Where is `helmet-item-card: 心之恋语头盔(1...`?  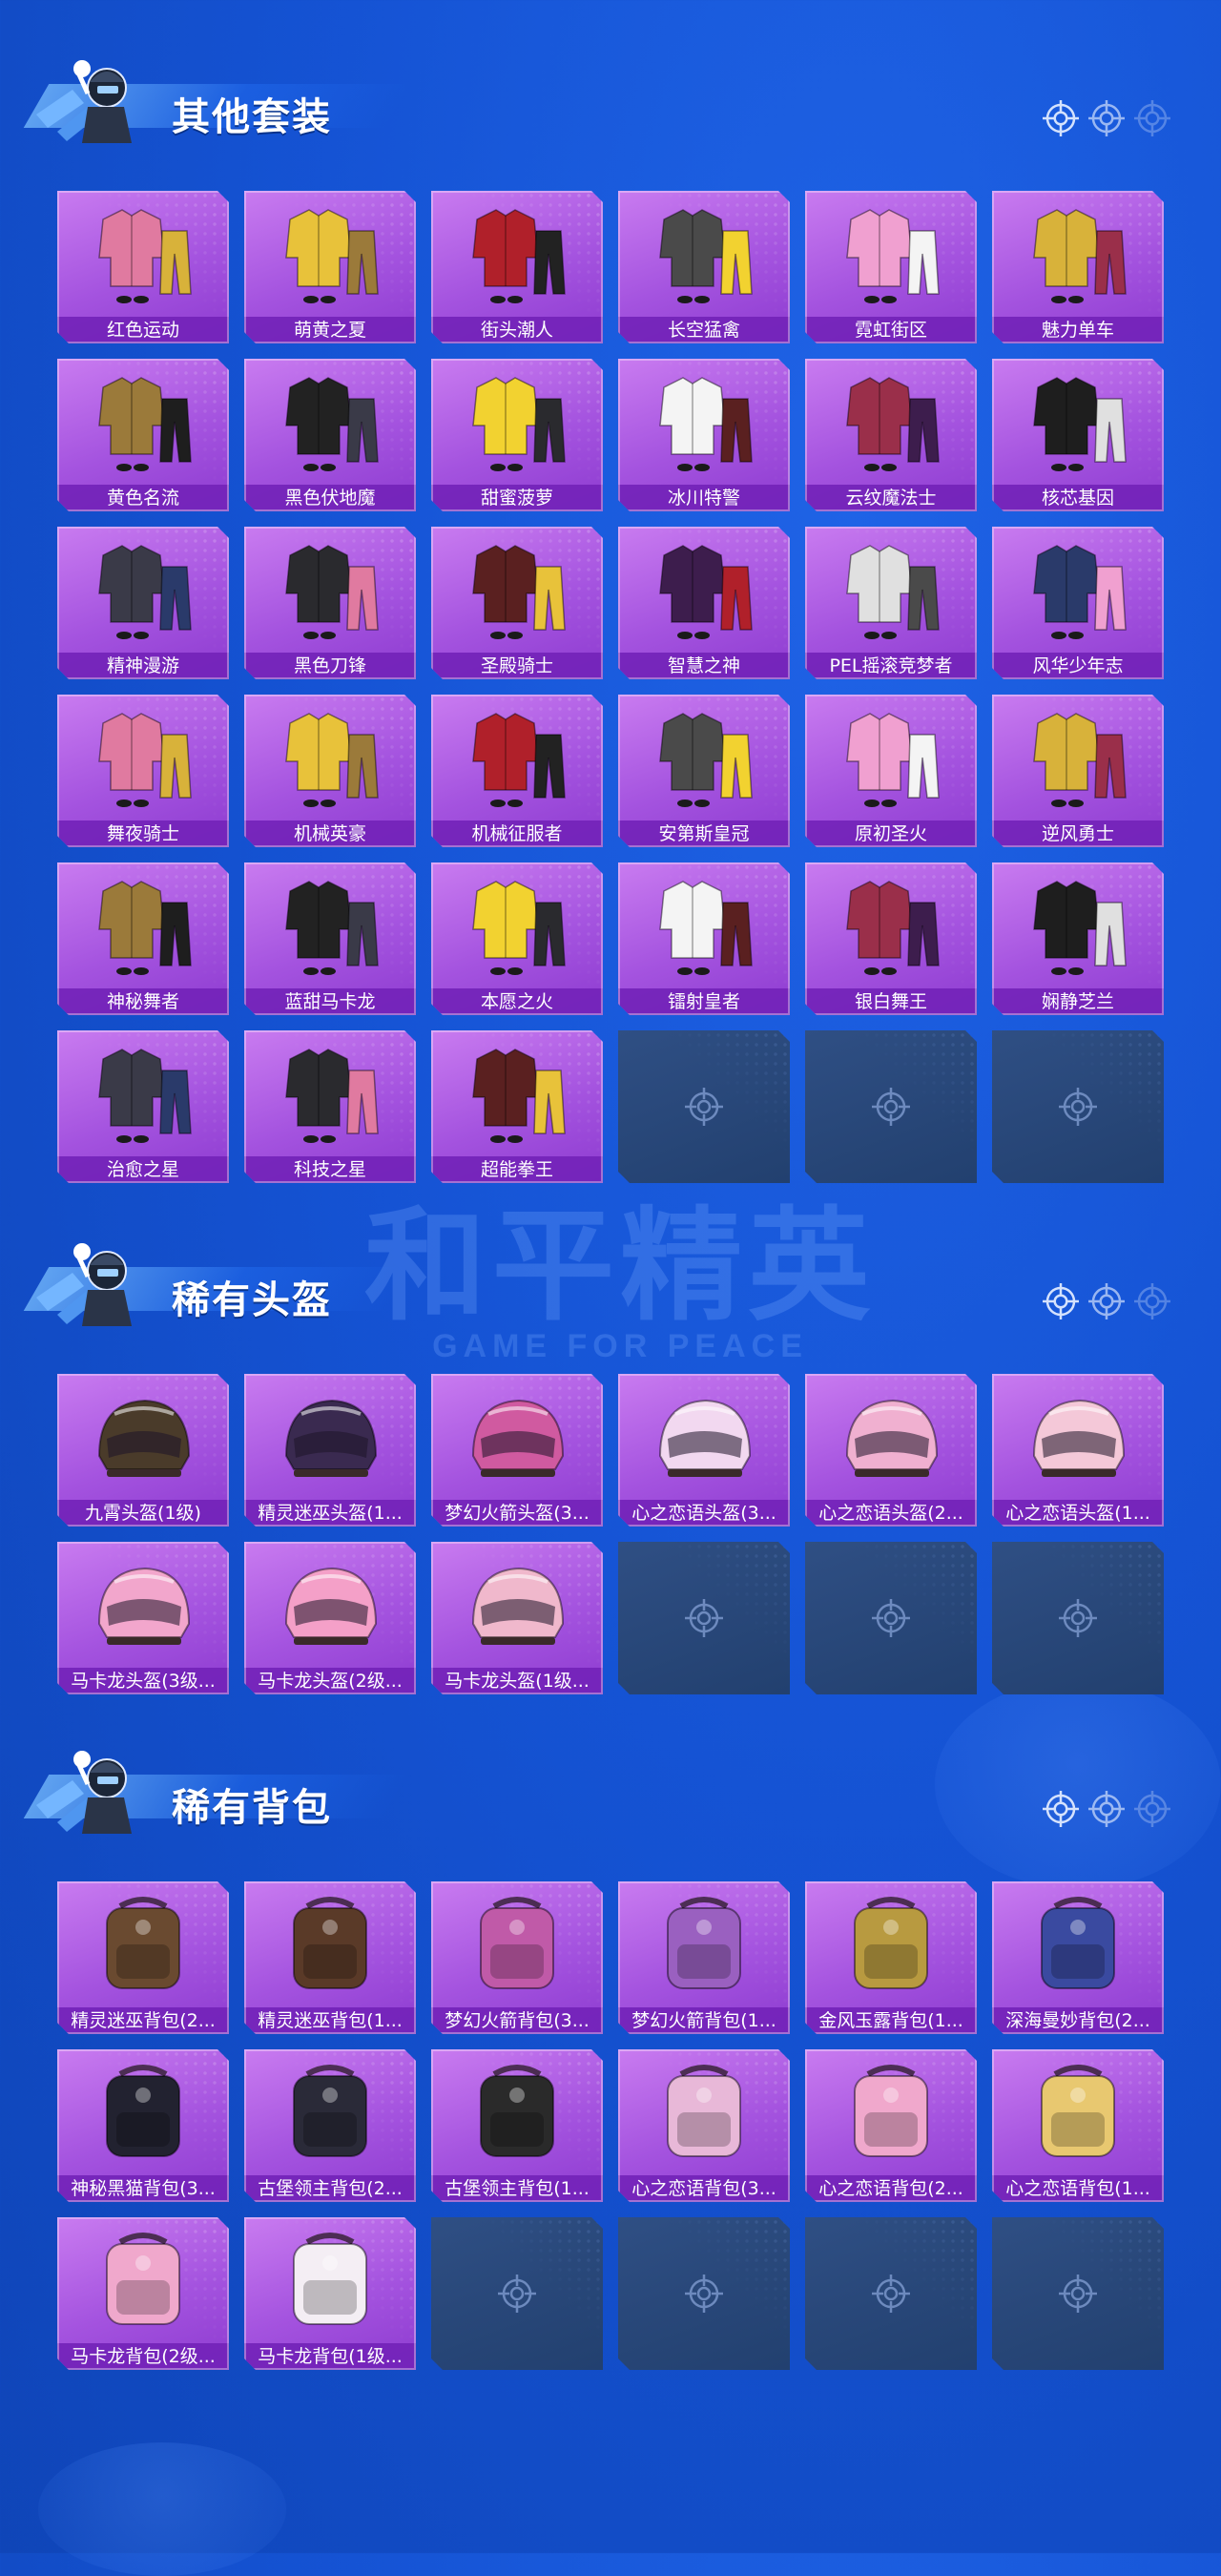
helmet-item-card: 心之恋语头盔(1... is located at coordinates (1078, 1450).